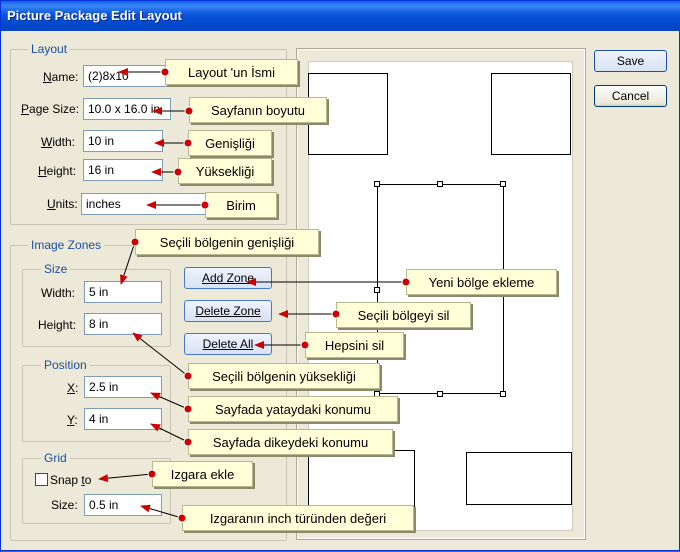 The width and height of the screenshot is (680, 552). I want to click on x-label: X:, so click(73, 388).